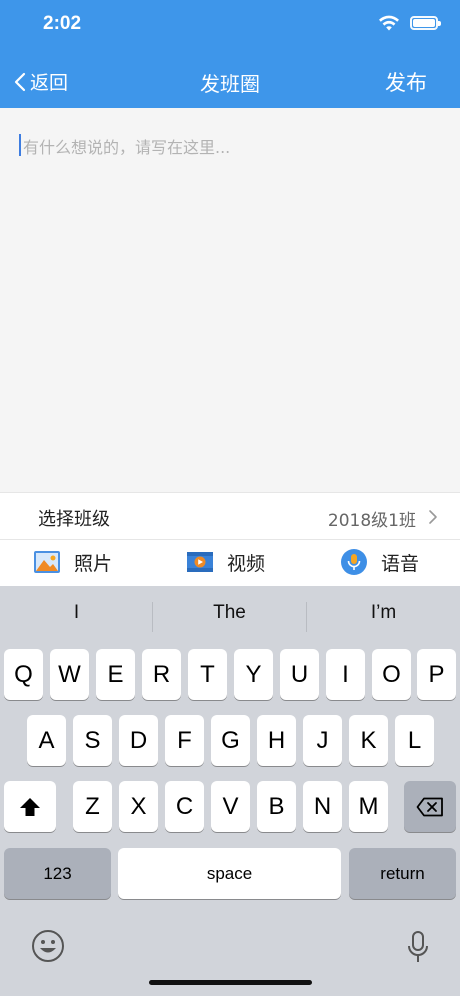 This screenshot has height=996, width=460. What do you see at coordinates (74, 519) in the screenshot?
I see `class-selector-label: 选择班级` at bounding box center [74, 519].